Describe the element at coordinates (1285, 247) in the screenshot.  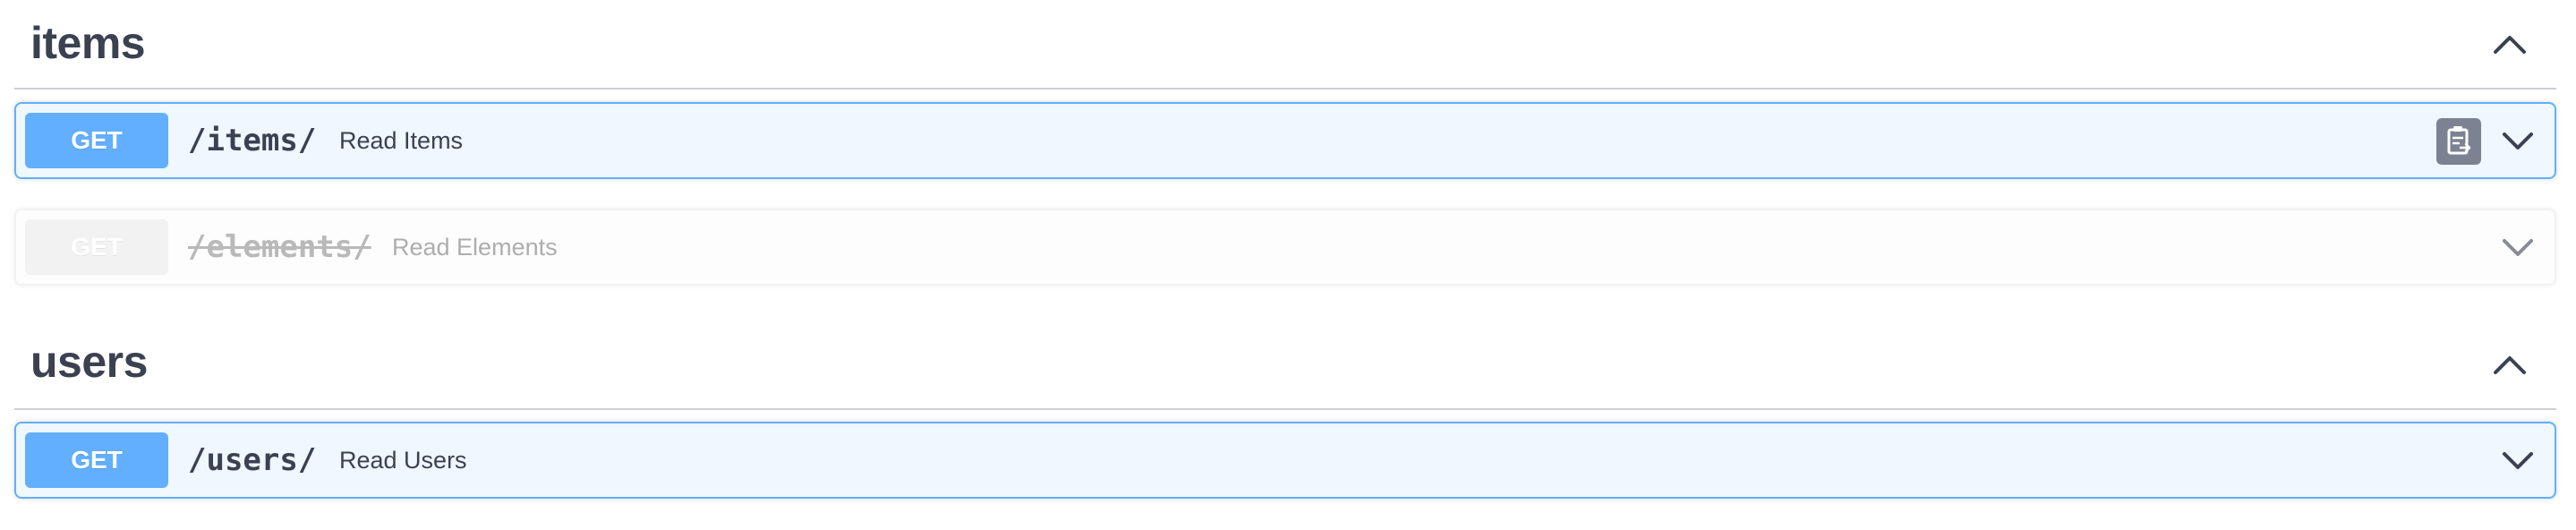
I see `operation-get-elements: GET /elements/ Read Elements` at that location.